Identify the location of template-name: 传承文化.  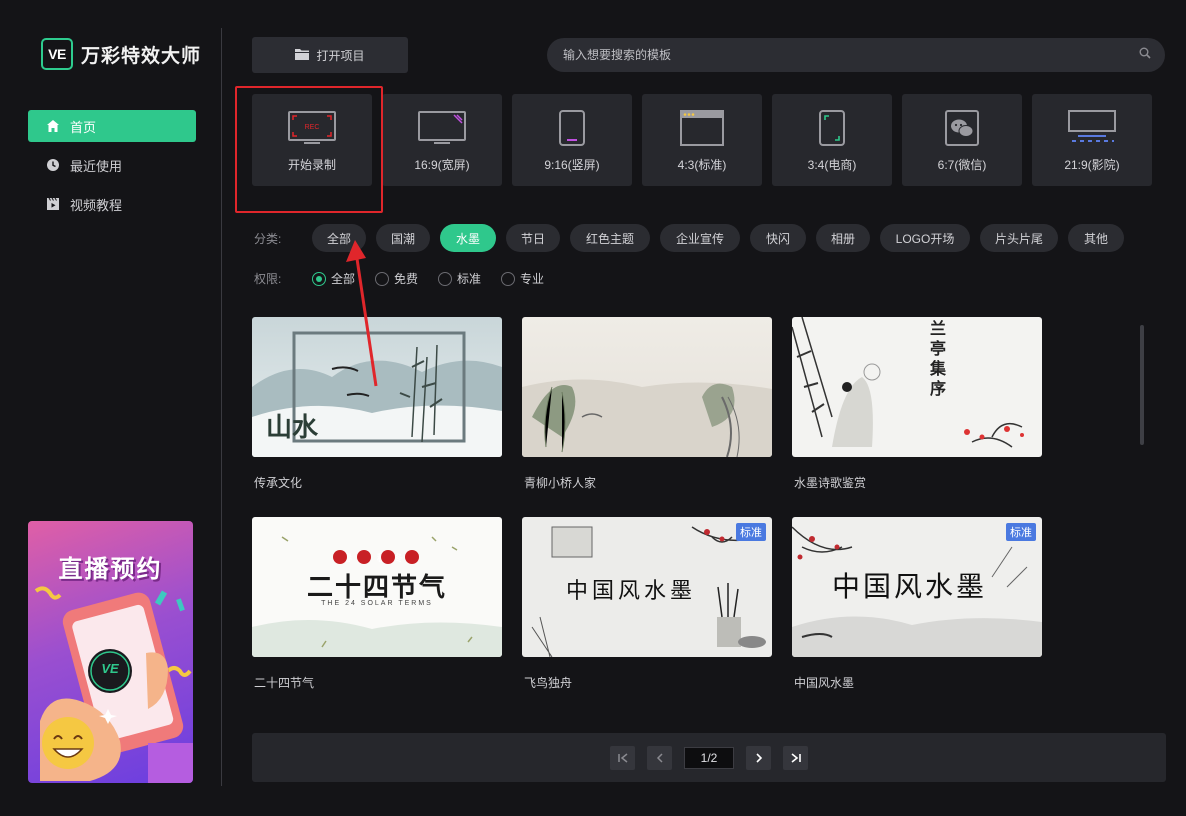
(278, 483).